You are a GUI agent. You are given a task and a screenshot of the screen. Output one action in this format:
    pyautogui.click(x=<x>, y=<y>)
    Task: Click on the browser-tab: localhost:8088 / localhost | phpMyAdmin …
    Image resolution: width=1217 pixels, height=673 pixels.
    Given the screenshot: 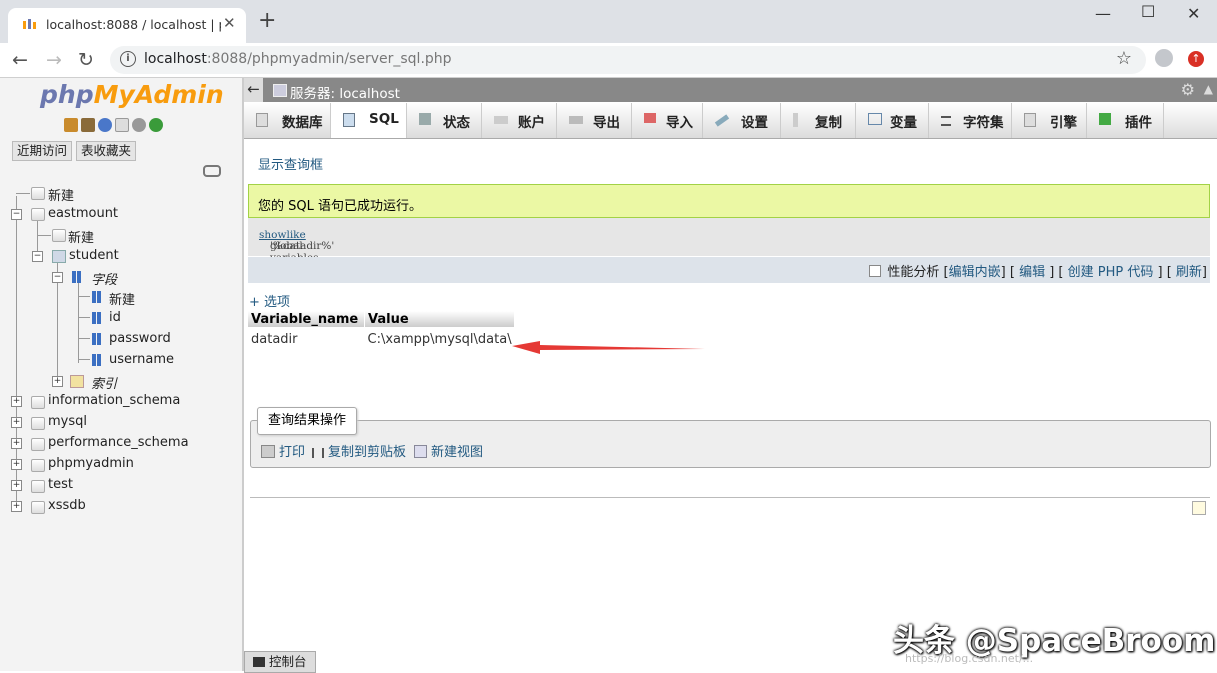 What is the action you would take?
    pyautogui.click(x=127, y=25)
    